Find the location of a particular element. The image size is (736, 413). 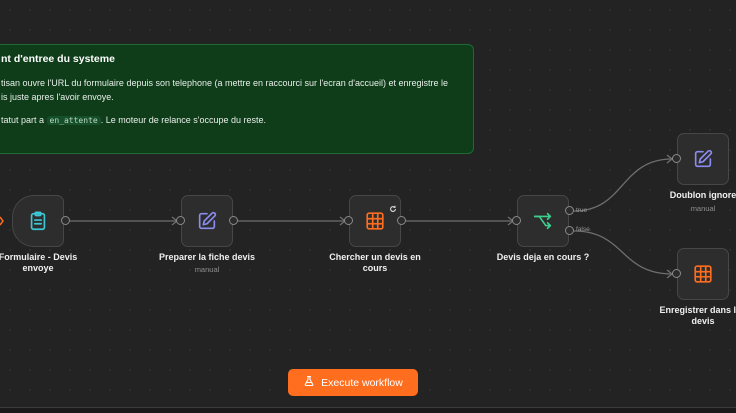

node-label: Chercher un devis en cours is located at coordinates (375, 262).